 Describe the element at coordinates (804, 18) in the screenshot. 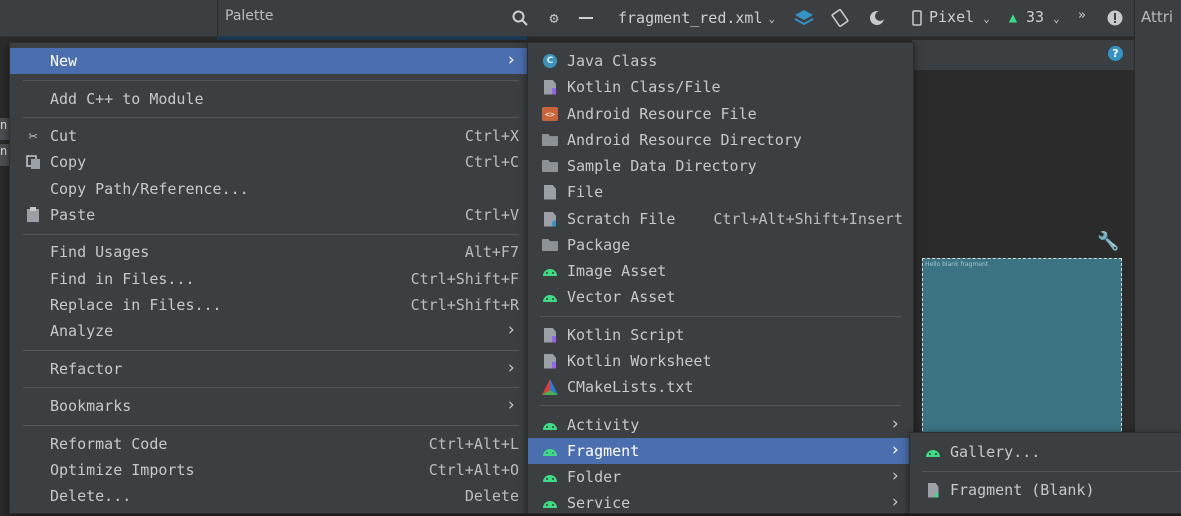

I see `layers-icon` at that location.